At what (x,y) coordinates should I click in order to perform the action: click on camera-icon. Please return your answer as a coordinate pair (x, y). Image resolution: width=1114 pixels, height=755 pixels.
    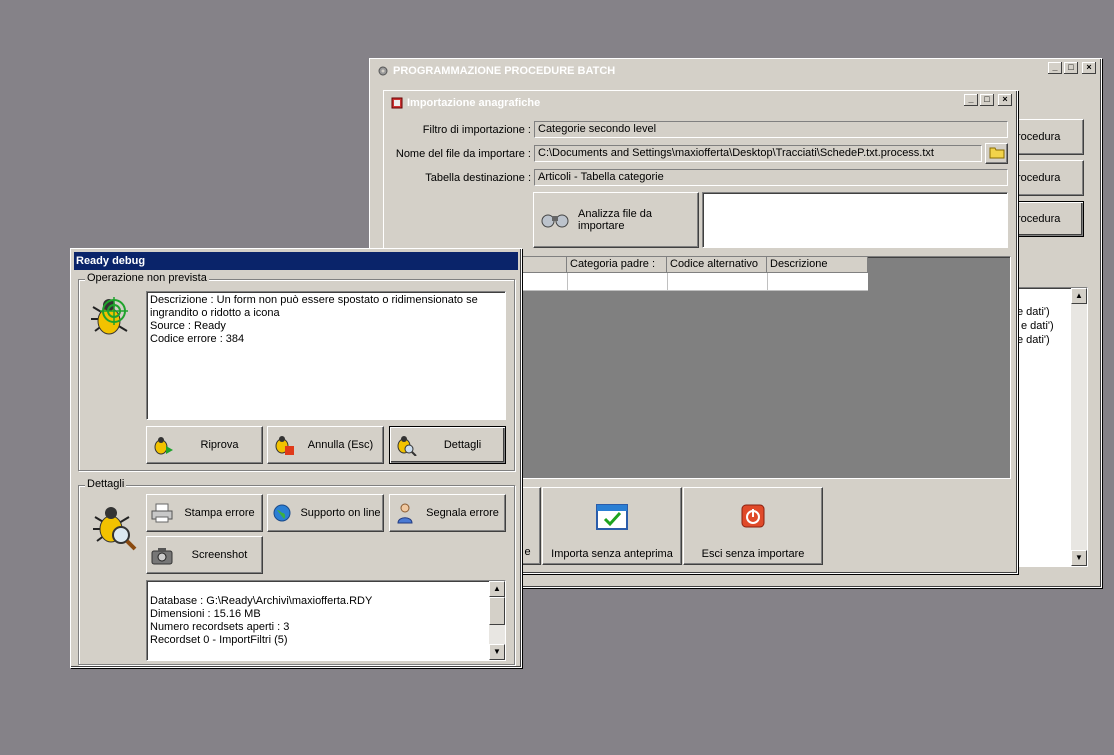
    Looking at the image, I should click on (162, 557).